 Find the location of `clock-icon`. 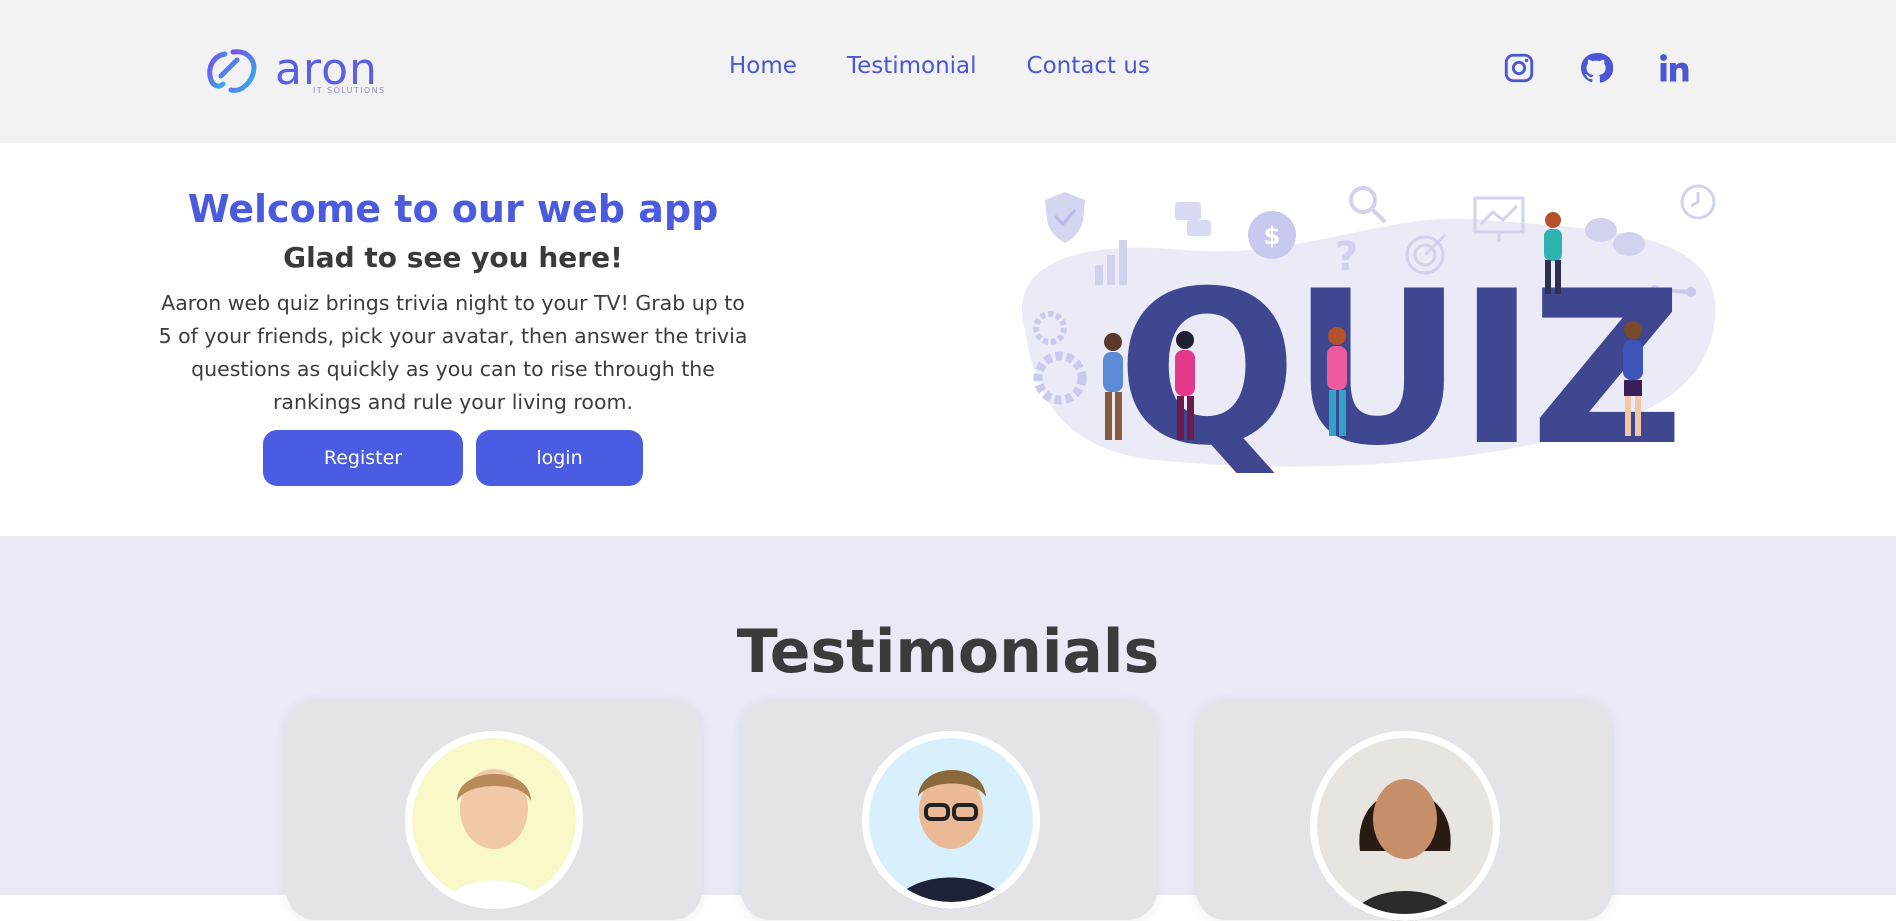

clock-icon is located at coordinates (1698, 202).